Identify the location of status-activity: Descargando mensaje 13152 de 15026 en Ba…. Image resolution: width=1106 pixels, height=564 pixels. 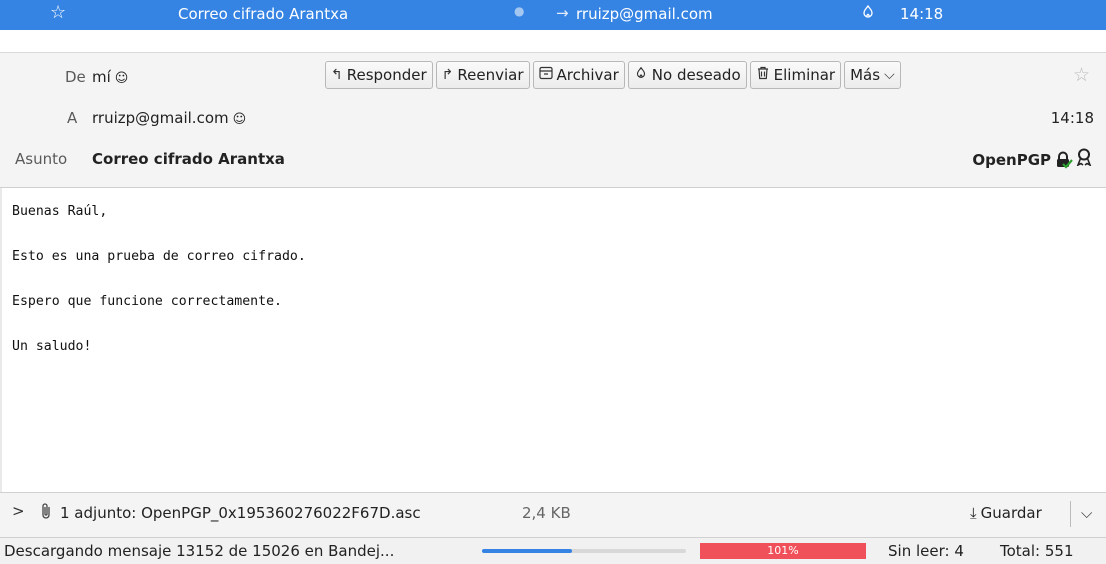
(199, 551).